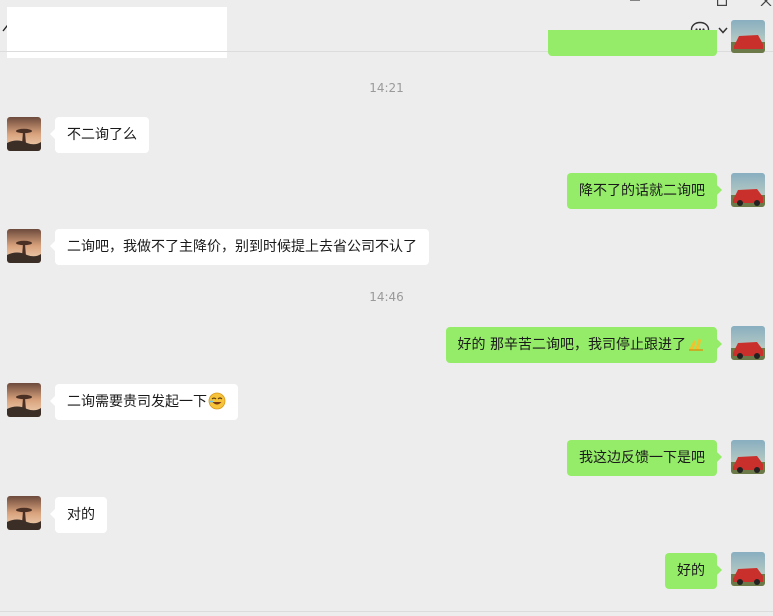 This screenshot has width=773, height=616. What do you see at coordinates (635, 4) in the screenshot?
I see `pin-icon` at bounding box center [635, 4].